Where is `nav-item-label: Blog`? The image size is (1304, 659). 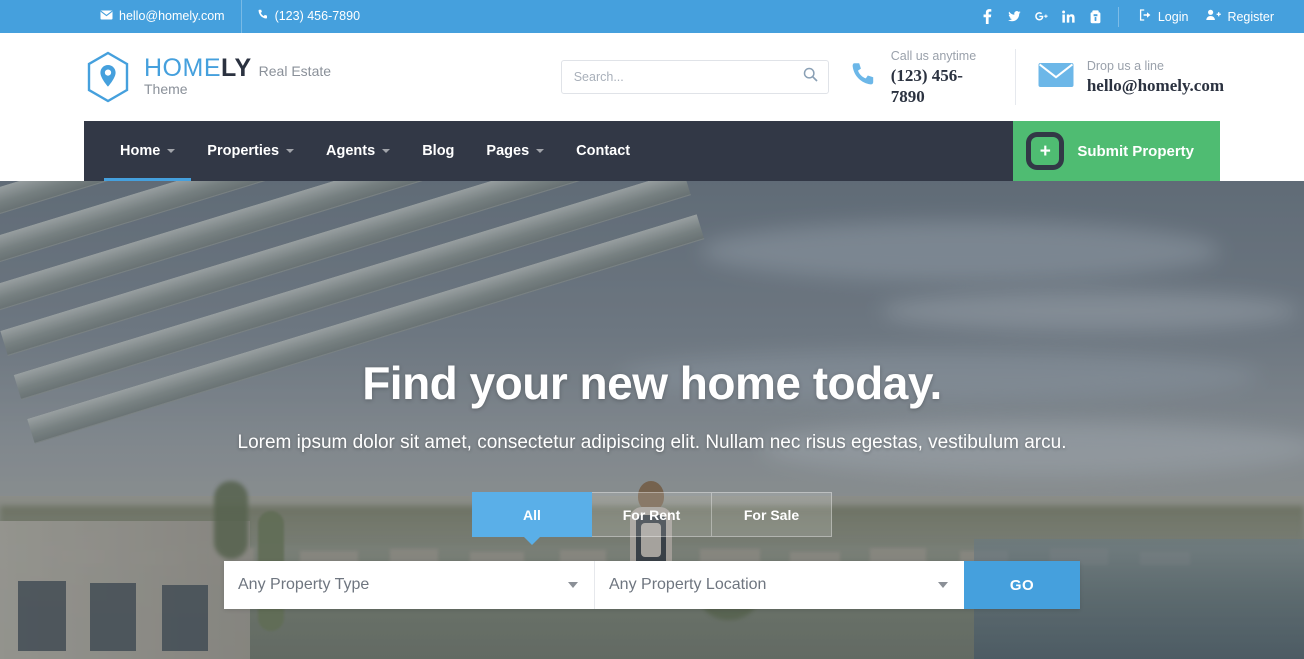 nav-item-label: Blog is located at coordinates (438, 151).